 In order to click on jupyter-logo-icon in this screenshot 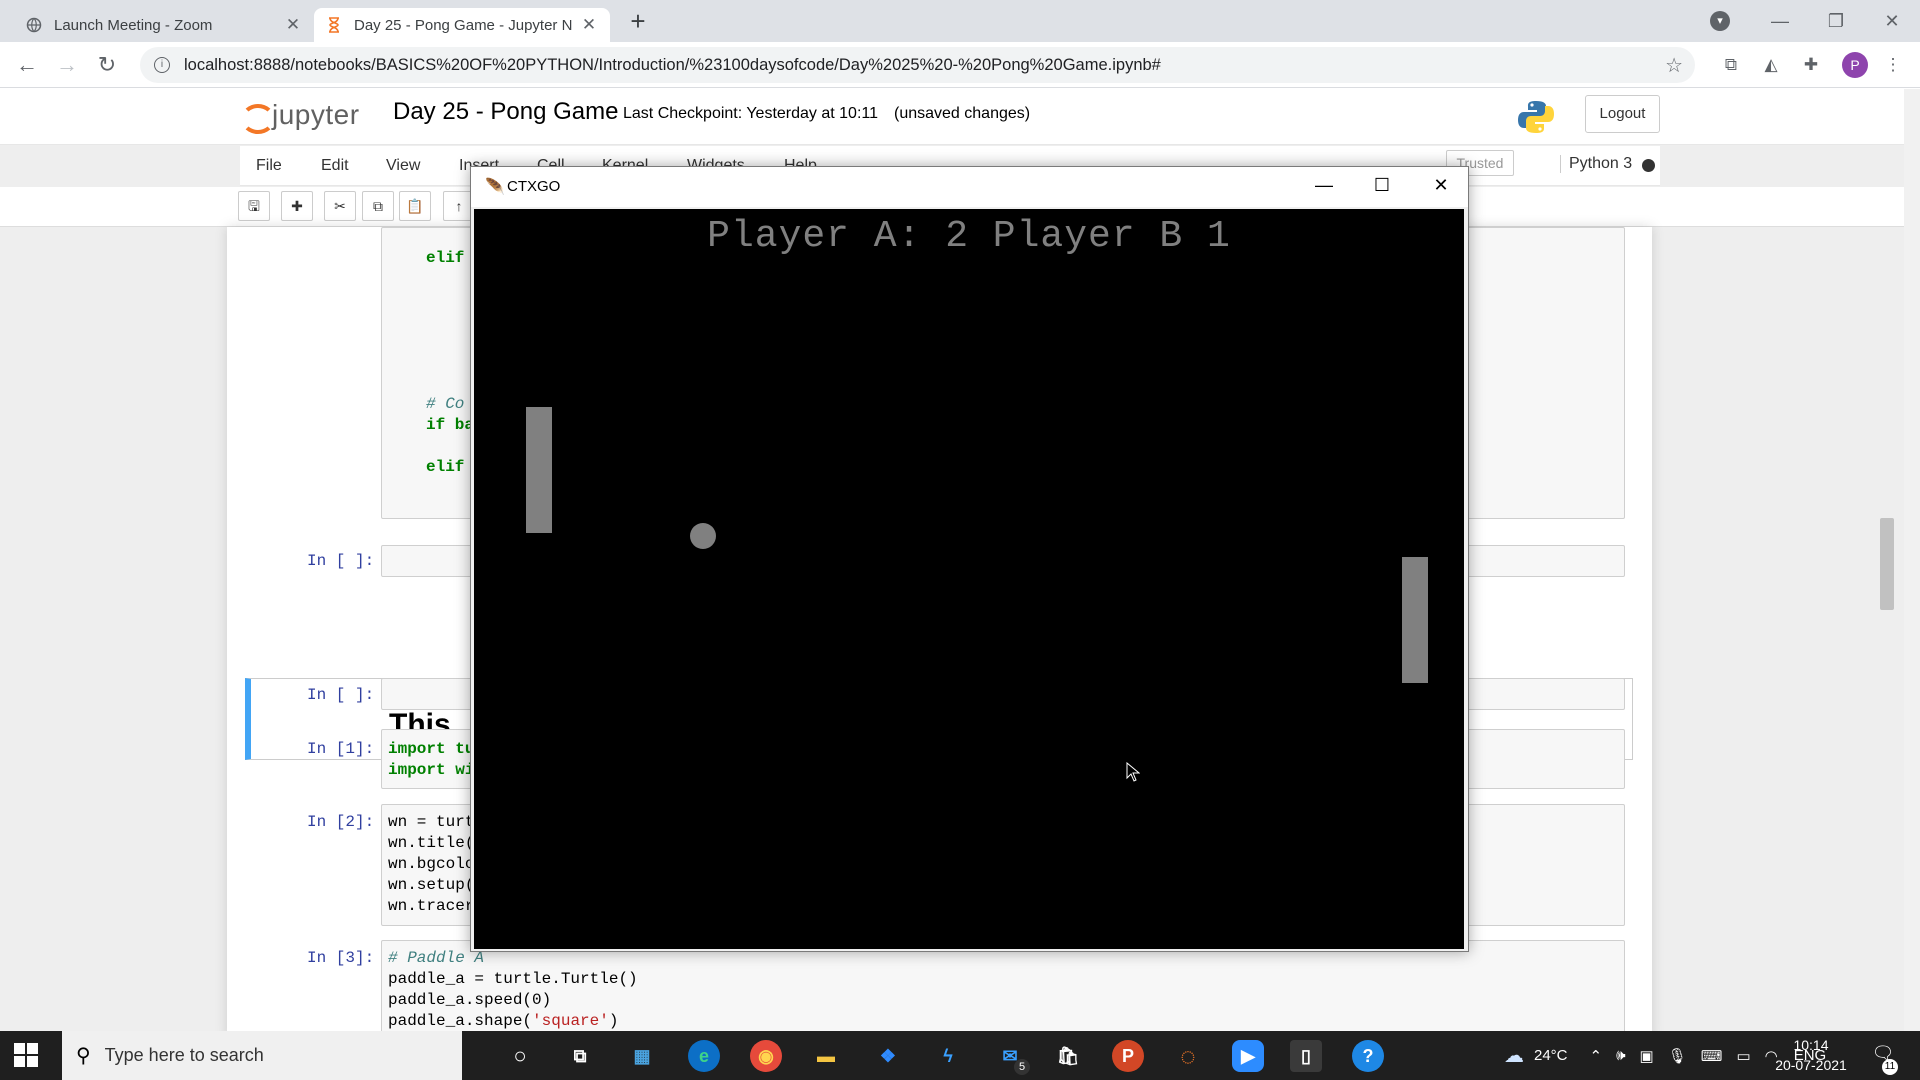, I will do `click(257, 116)`.